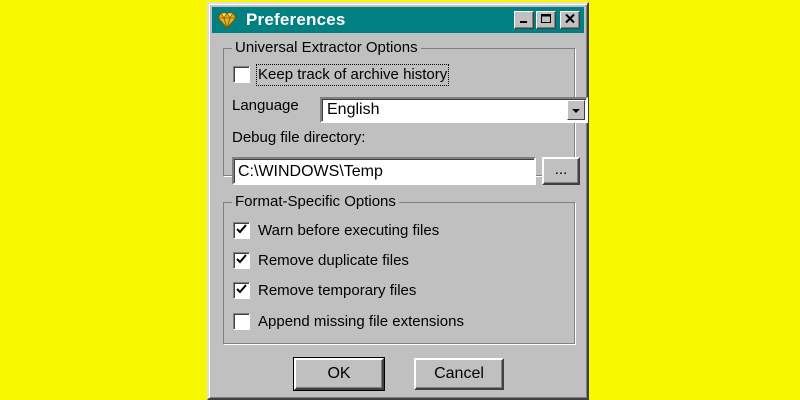  What do you see at coordinates (398, 20) in the screenshot?
I see `title-bar: Preferences` at bounding box center [398, 20].